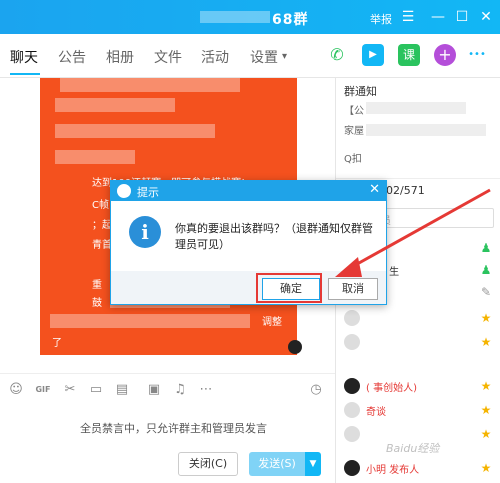 This screenshot has height=483, width=500. I want to click on emoji-icon: ☺, so click(16, 390).